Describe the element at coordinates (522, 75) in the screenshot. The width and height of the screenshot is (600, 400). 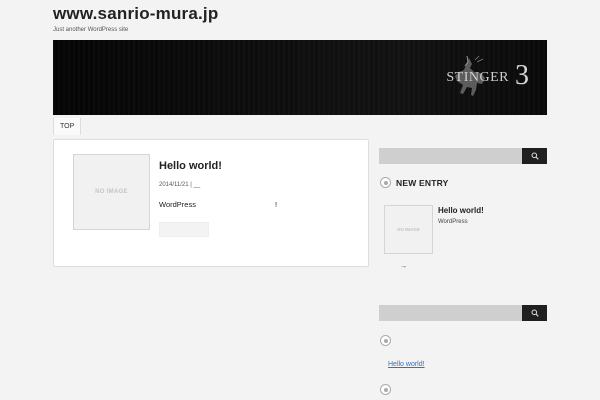
I see `banner-logo-number: 3` at that location.